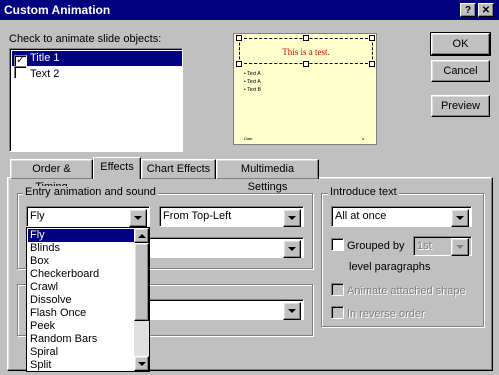 Image resolution: width=499 pixels, height=375 pixels. I want to click on scroll-down-button, so click(141, 363).